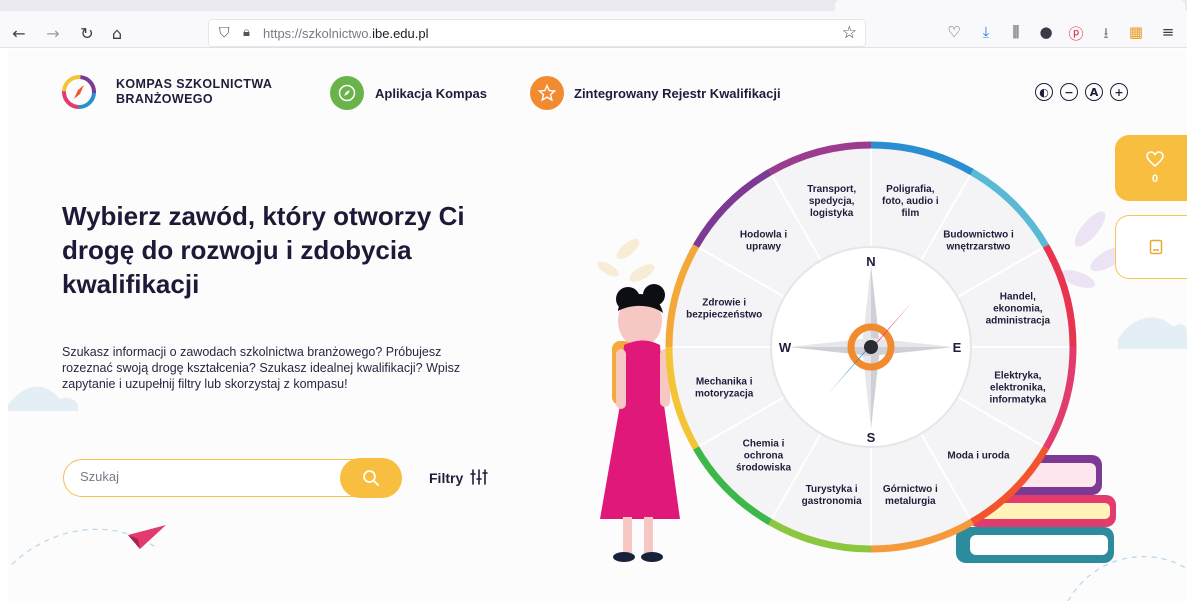  What do you see at coordinates (1136, 32) in the screenshot?
I see `addon-icon: ▦` at bounding box center [1136, 32].